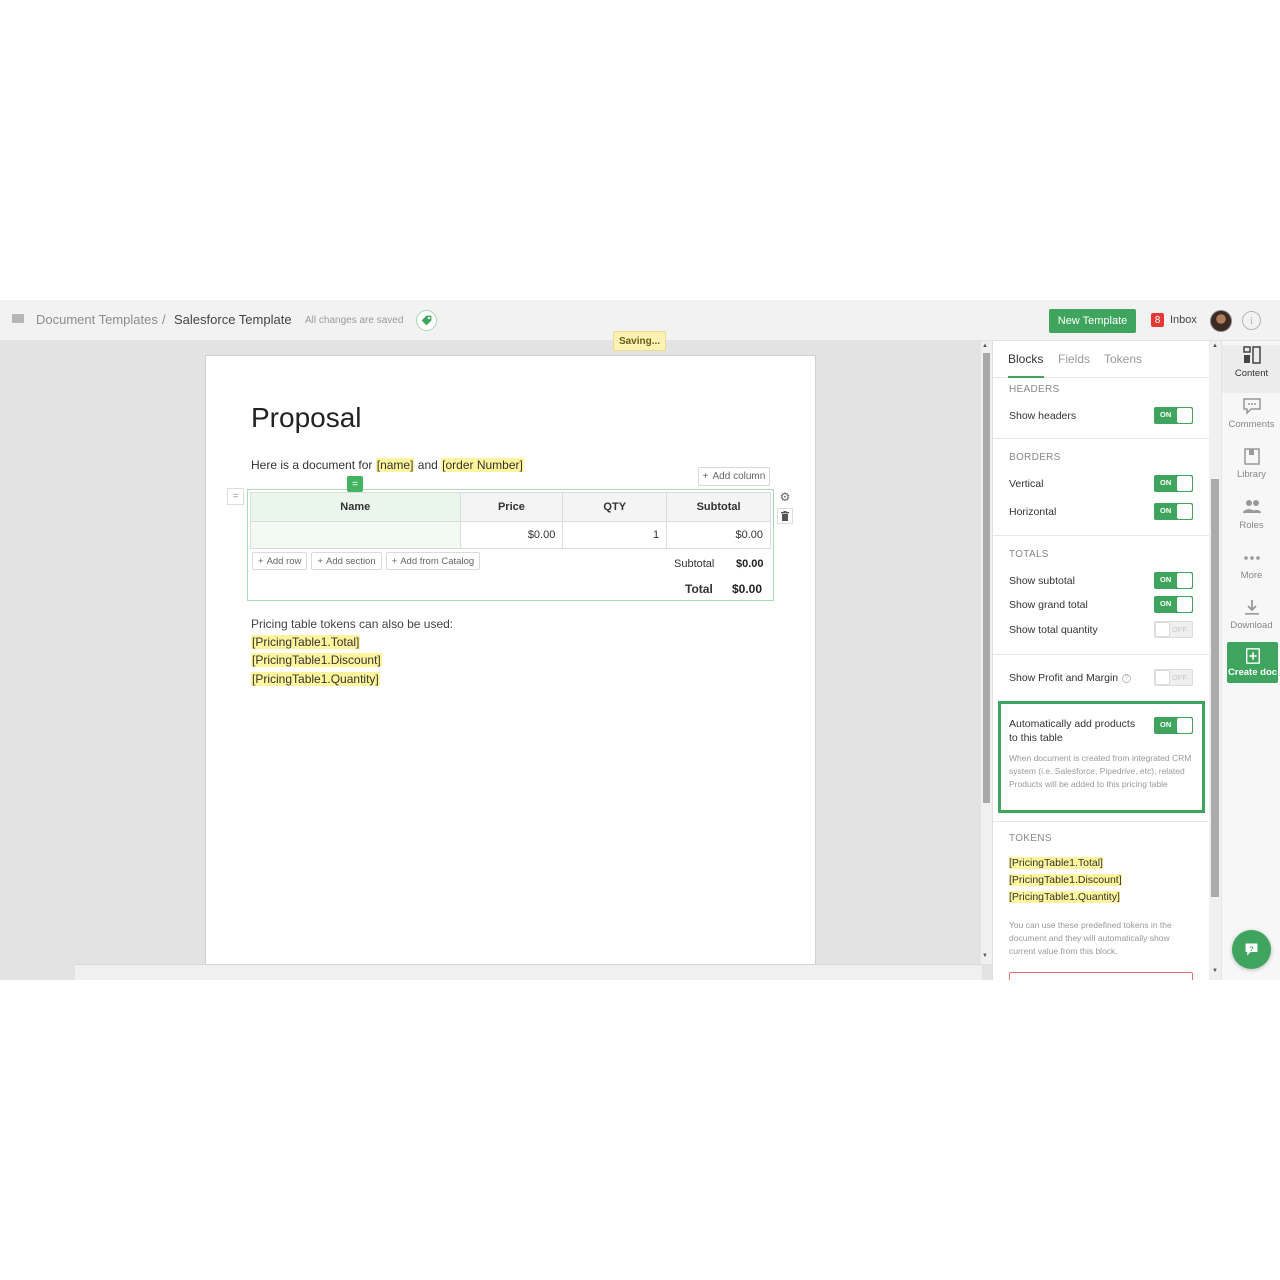  I want to click on add-document-icon, so click(1252, 656).